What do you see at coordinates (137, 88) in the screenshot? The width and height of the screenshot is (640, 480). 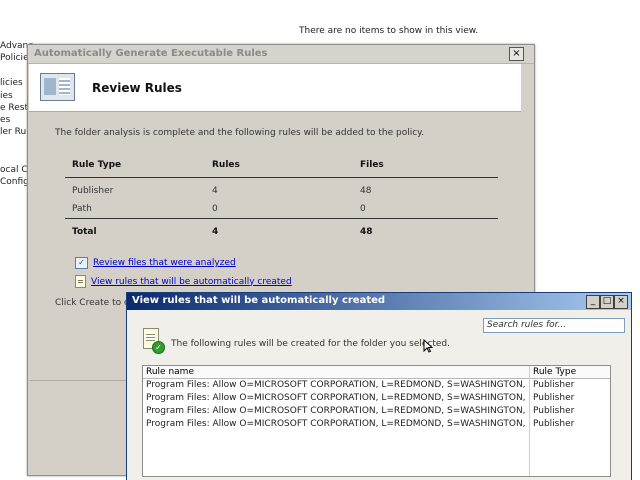 I see `page-title: Review Rules` at bounding box center [137, 88].